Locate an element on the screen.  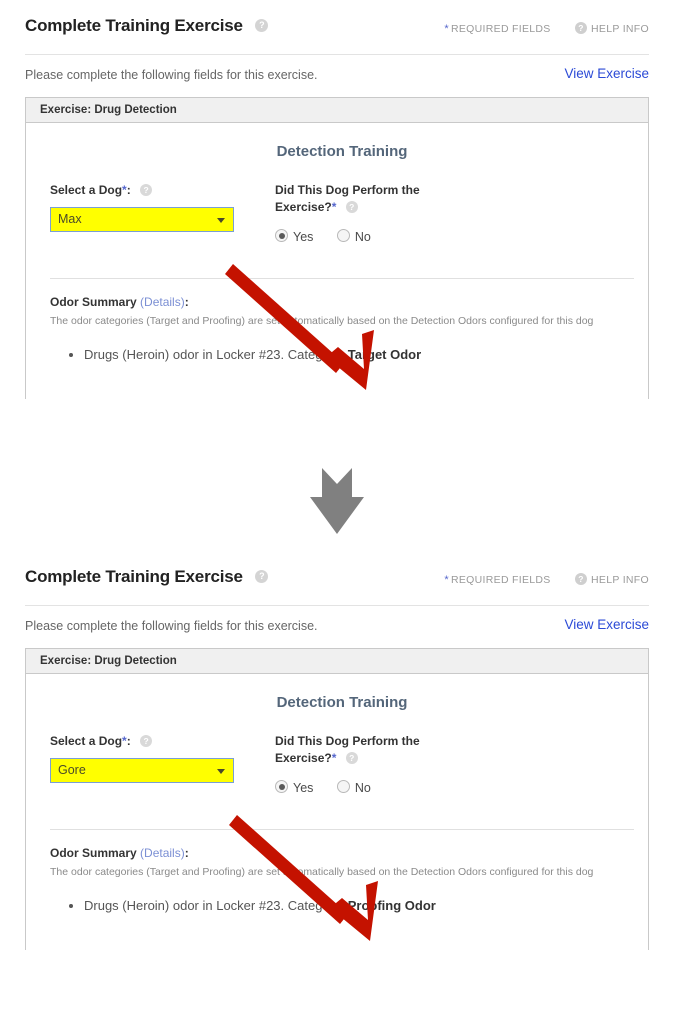
dog-selected-value: Gore is located at coordinates (72, 770).